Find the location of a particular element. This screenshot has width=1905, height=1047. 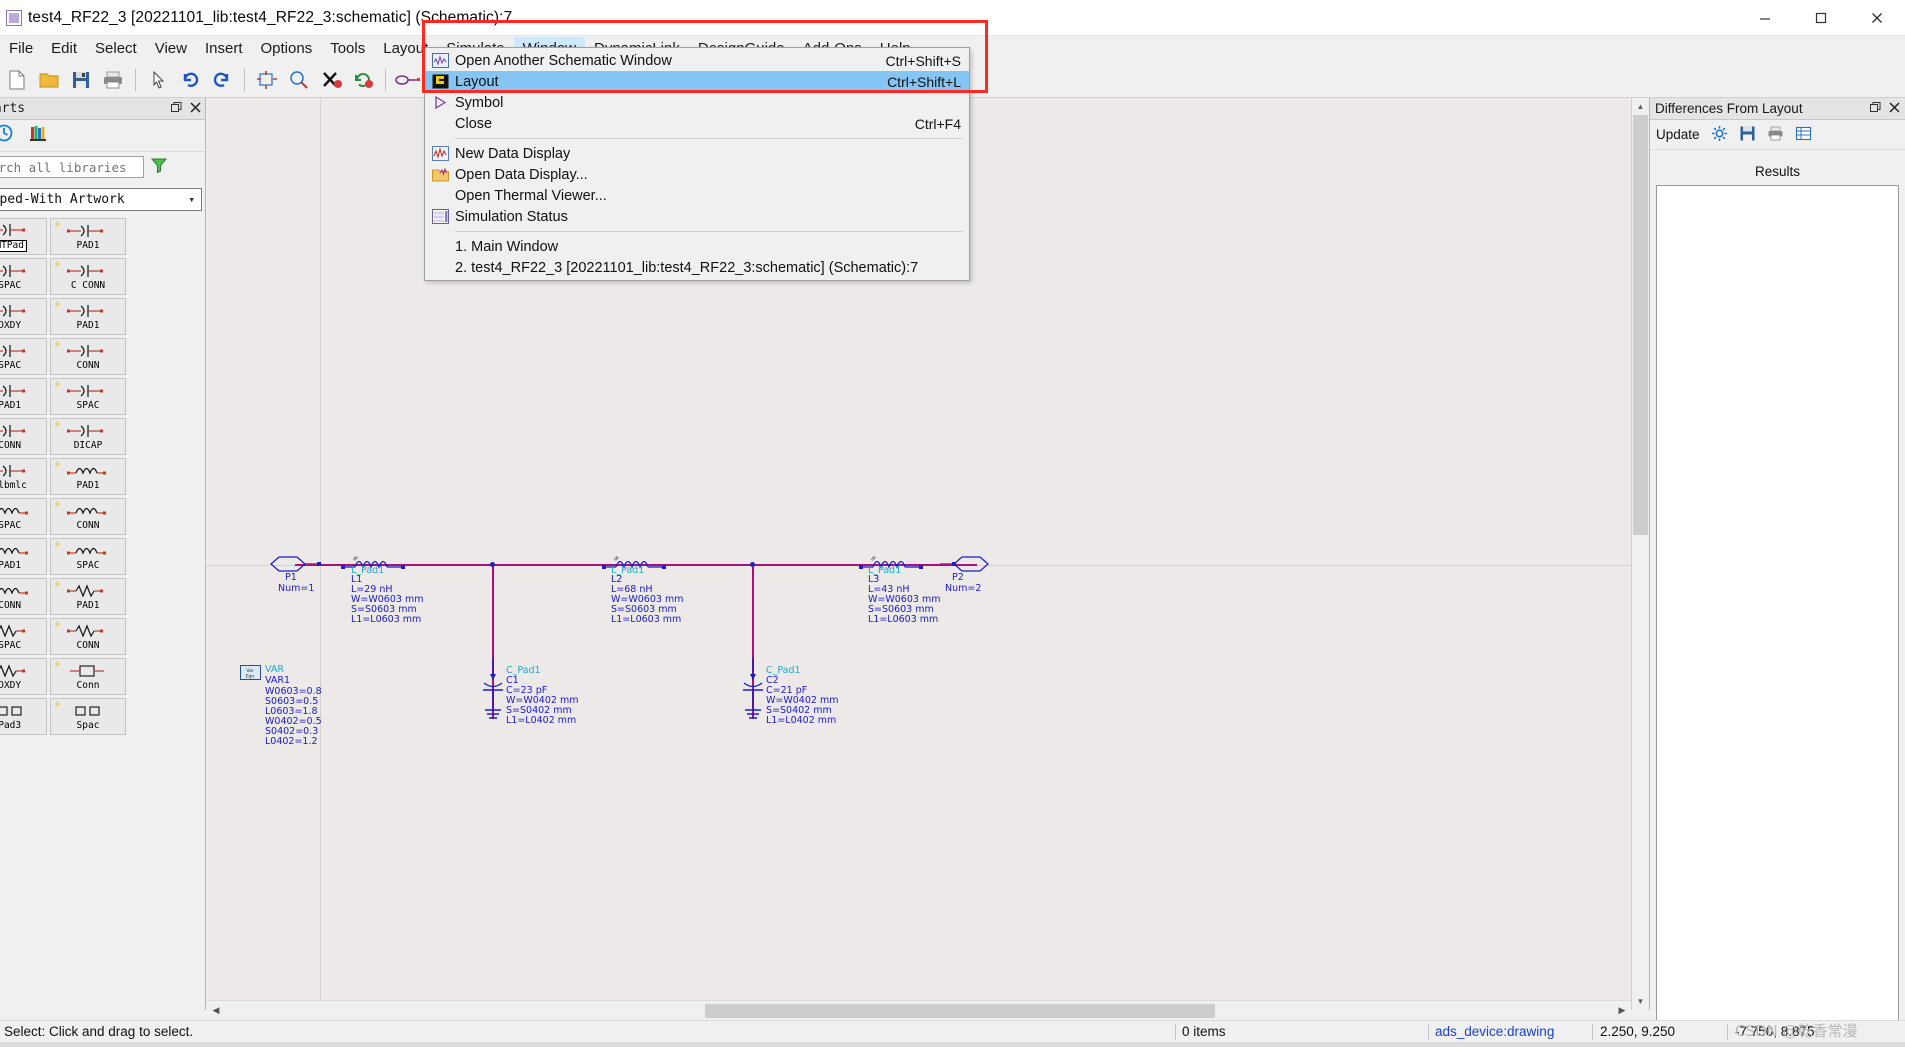

minimize-icon is located at coordinates (1765, 18).